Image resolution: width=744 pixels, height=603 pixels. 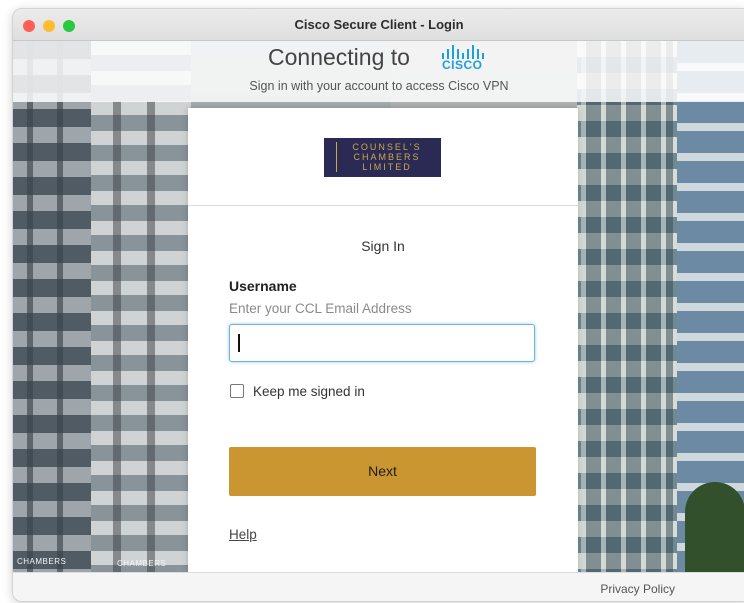 What do you see at coordinates (237, 391) in the screenshot?
I see `keep-signed-in-checkbox` at bounding box center [237, 391].